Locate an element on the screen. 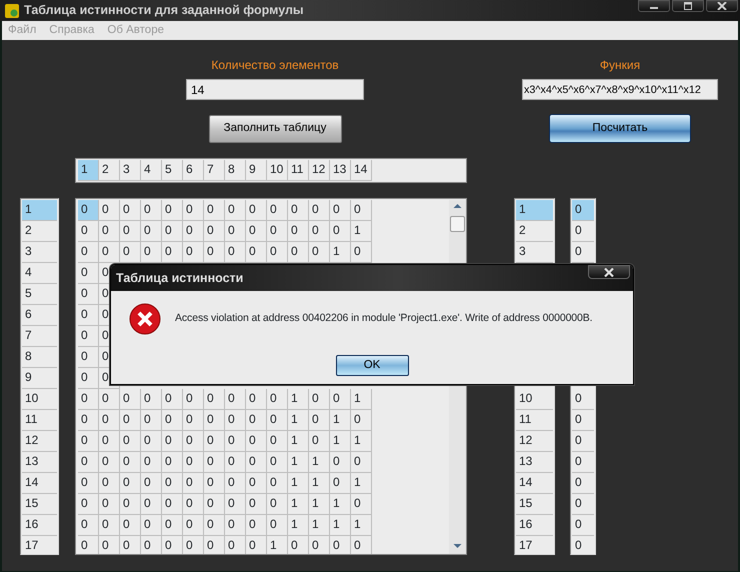 Image resolution: width=740 pixels, height=572 pixels. dialog-title: Таблица истинности is located at coordinates (180, 278).